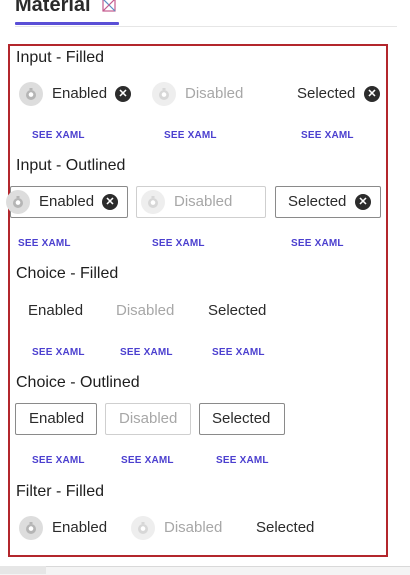  I want to click on chip-input-filled-enabled: Enabled, so click(79, 93).